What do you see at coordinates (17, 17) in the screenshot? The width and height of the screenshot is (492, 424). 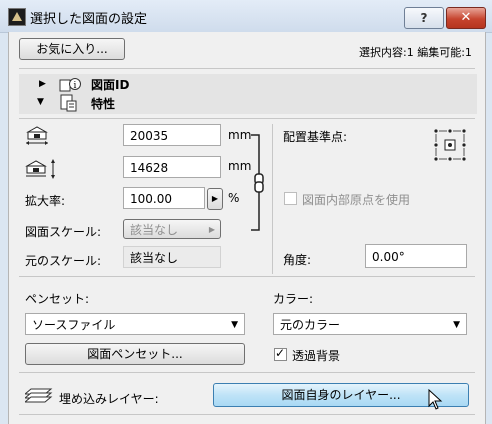 I see `archicad-app-icon` at bounding box center [17, 17].